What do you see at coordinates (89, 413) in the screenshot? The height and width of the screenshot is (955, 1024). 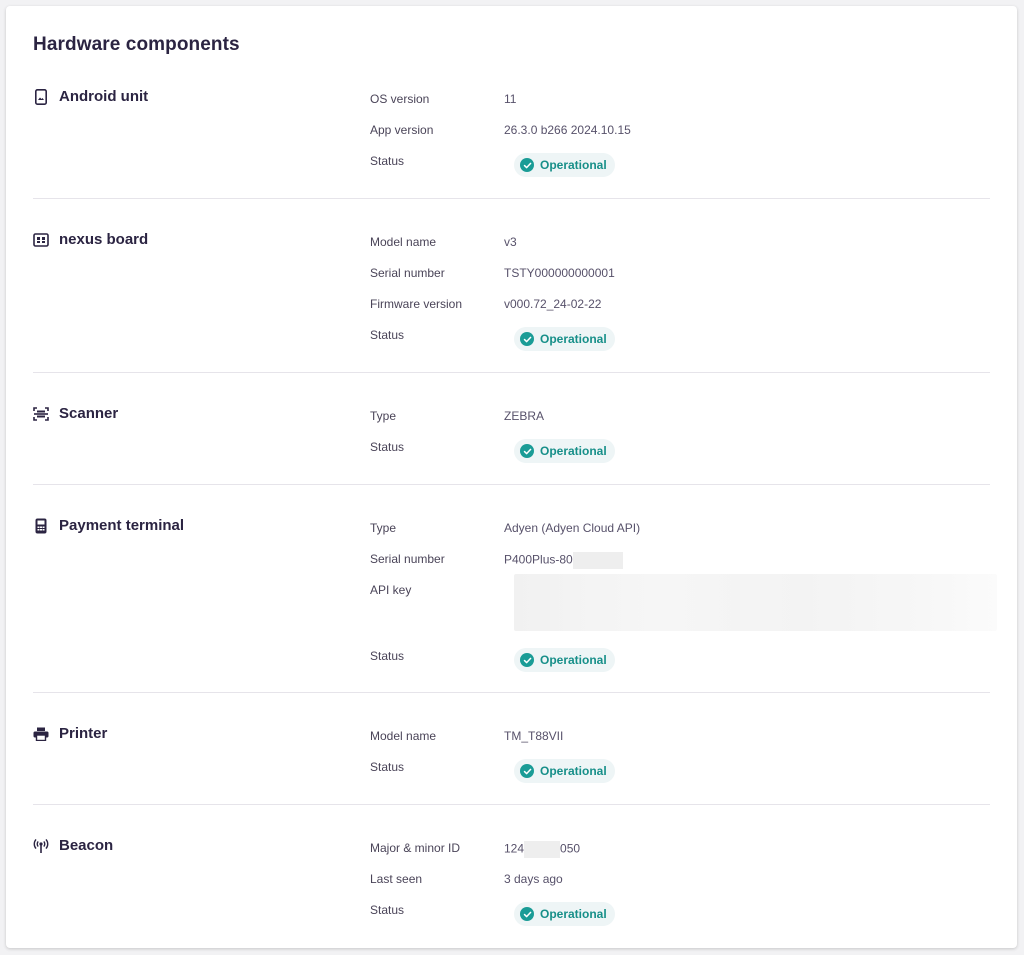 I see `component-name: Scanner` at bounding box center [89, 413].